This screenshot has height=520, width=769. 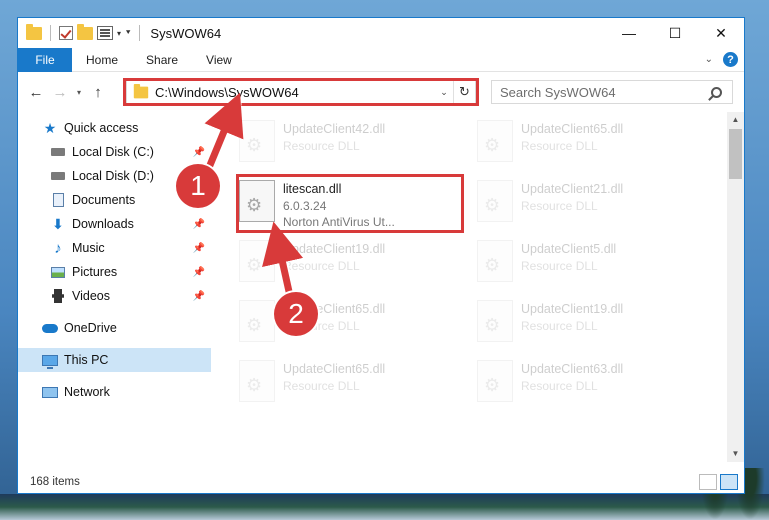 I want to click on nav-item-downloads: ⬇ Downloads 📌, so click(x=114, y=224).